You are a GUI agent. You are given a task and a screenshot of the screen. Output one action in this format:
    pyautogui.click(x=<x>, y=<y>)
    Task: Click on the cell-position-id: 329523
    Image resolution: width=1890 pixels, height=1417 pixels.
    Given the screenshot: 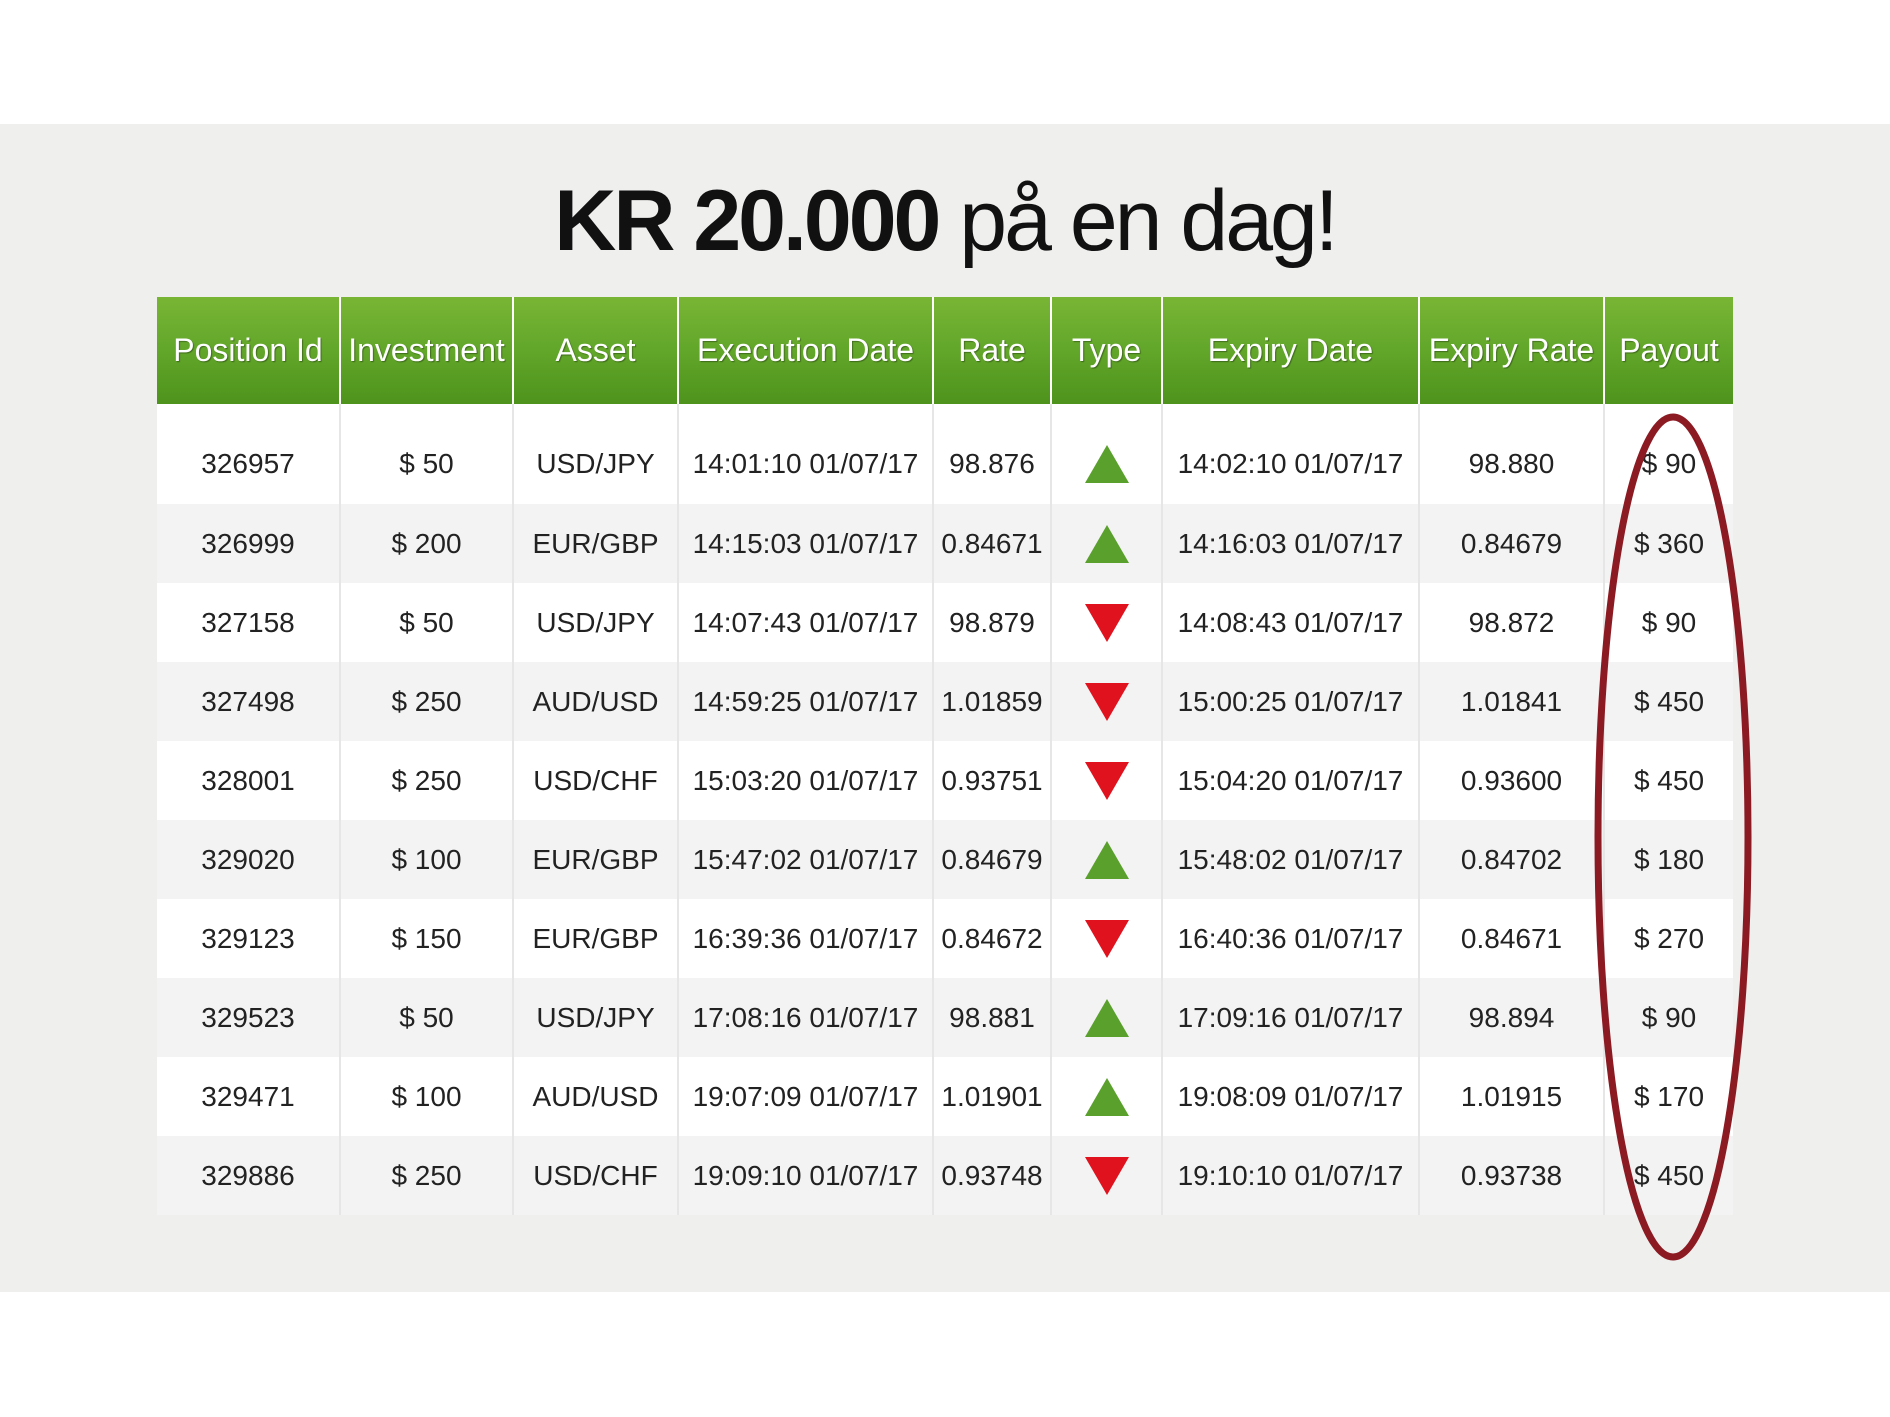 What is the action you would take?
    pyautogui.click(x=249, y=1017)
    